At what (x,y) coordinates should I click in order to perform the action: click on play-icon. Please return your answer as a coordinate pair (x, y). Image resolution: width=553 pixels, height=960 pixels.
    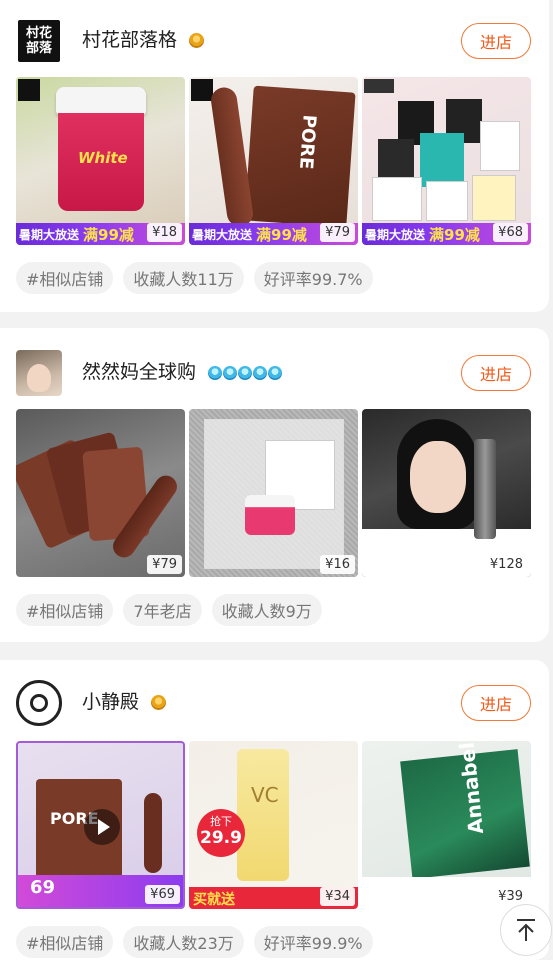
    Looking at the image, I should click on (102, 827).